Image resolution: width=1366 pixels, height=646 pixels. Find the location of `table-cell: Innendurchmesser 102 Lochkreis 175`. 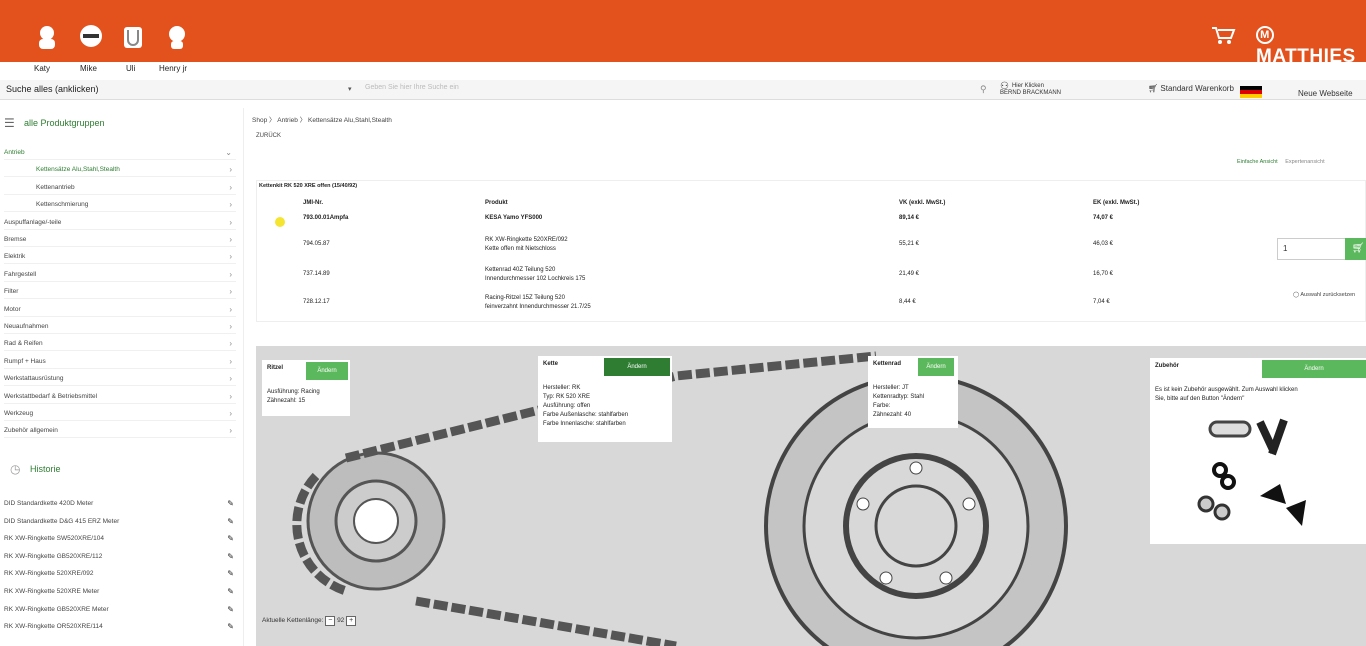

table-cell: Innendurchmesser 102 Lochkreis 175 is located at coordinates (535, 279).